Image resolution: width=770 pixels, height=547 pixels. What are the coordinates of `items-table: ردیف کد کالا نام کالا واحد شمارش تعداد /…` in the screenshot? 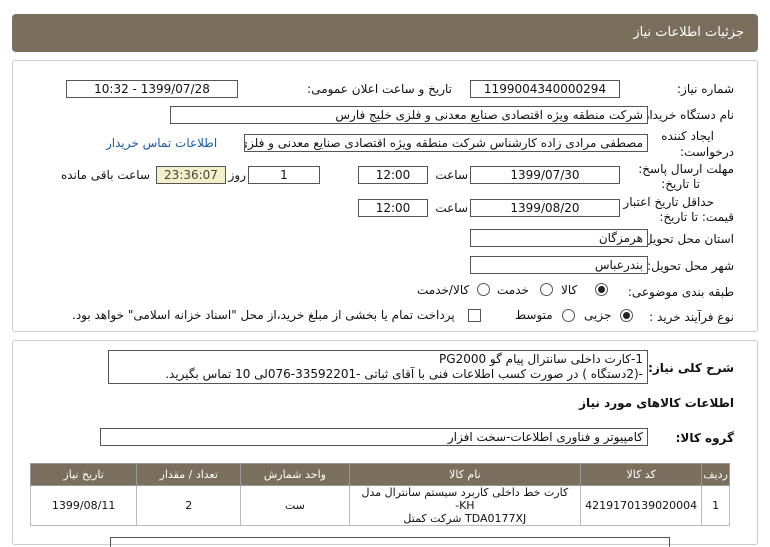 It's located at (379, 494).